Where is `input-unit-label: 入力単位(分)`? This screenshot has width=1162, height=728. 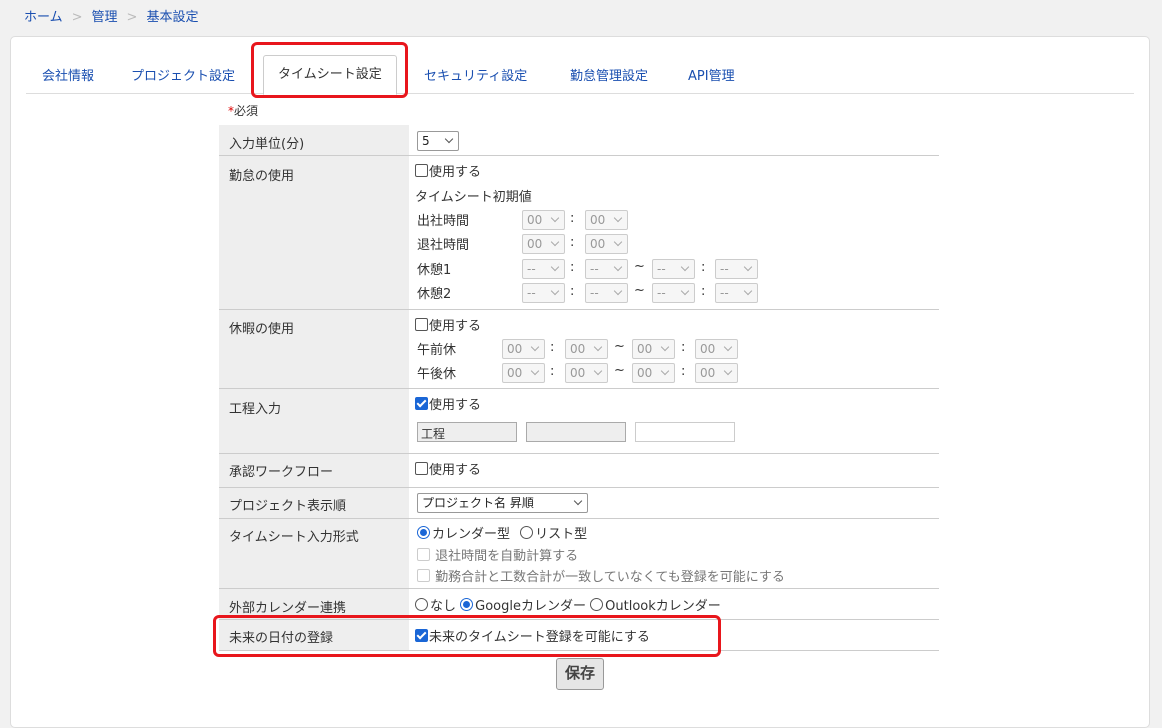 input-unit-label: 入力単位(分) is located at coordinates (314, 140).